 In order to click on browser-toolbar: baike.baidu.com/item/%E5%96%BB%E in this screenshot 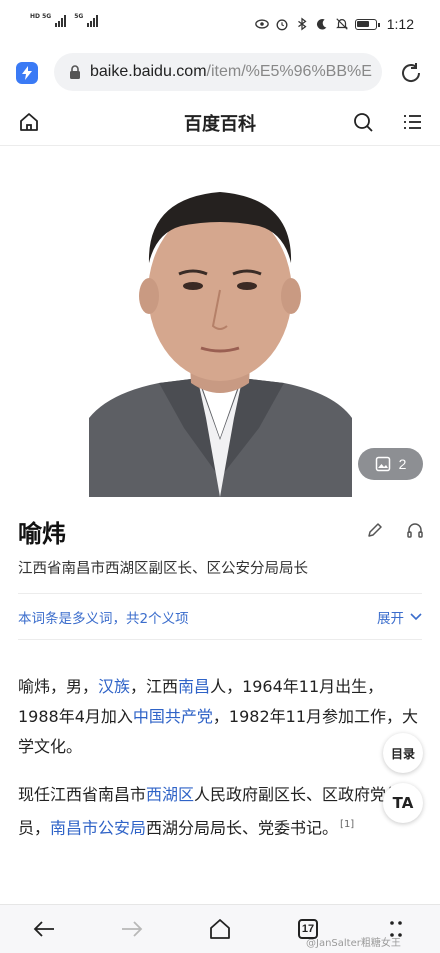, I will do `click(220, 71)`.